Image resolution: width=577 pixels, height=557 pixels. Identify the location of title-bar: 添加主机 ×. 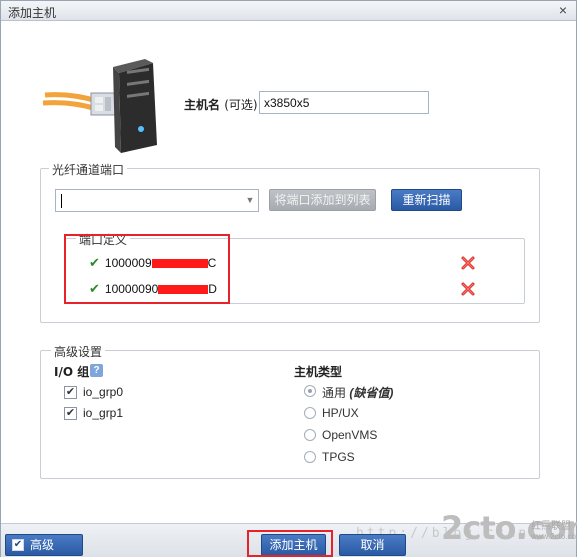
(288, 11).